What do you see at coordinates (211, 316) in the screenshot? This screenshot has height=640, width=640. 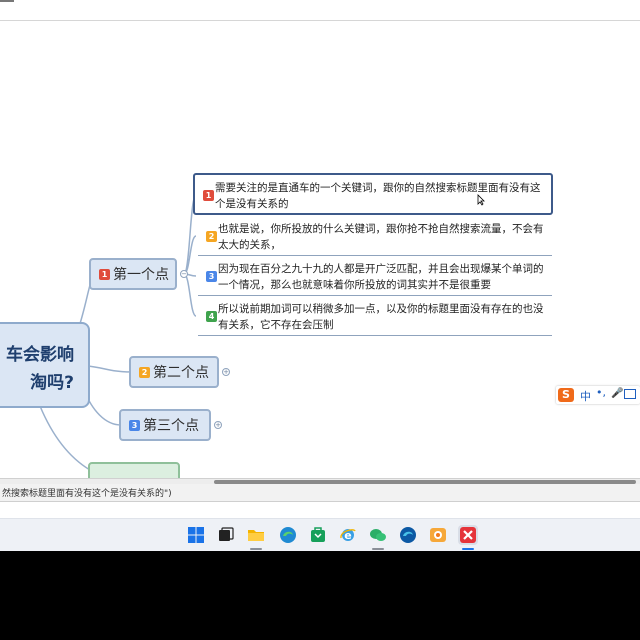 I see `priority-4-icon: 4` at bounding box center [211, 316].